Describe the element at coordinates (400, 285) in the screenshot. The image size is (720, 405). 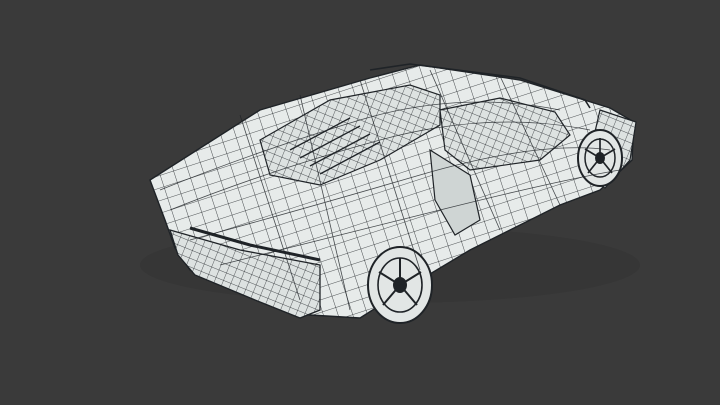
I see `rear-wheel` at that location.